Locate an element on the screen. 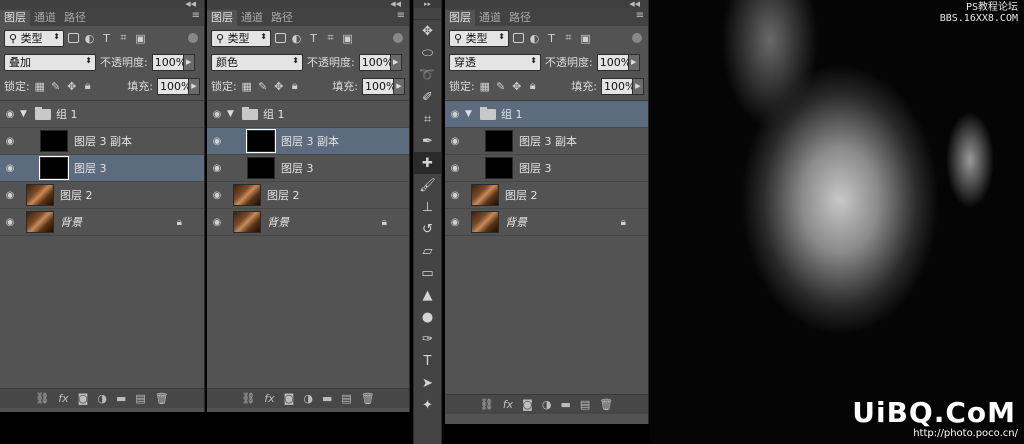  toolbar-grip is located at coordinates (427, 14).